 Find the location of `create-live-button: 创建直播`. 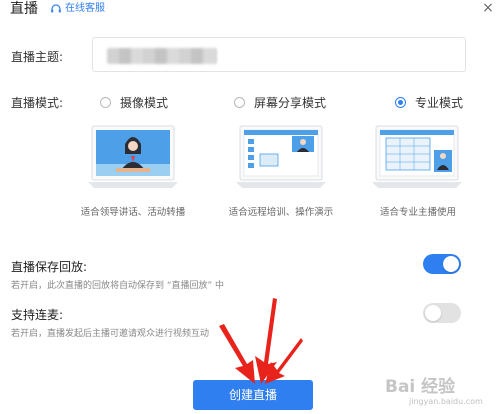

create-live-button: 创建直播 is located at coordinates (253, 395).